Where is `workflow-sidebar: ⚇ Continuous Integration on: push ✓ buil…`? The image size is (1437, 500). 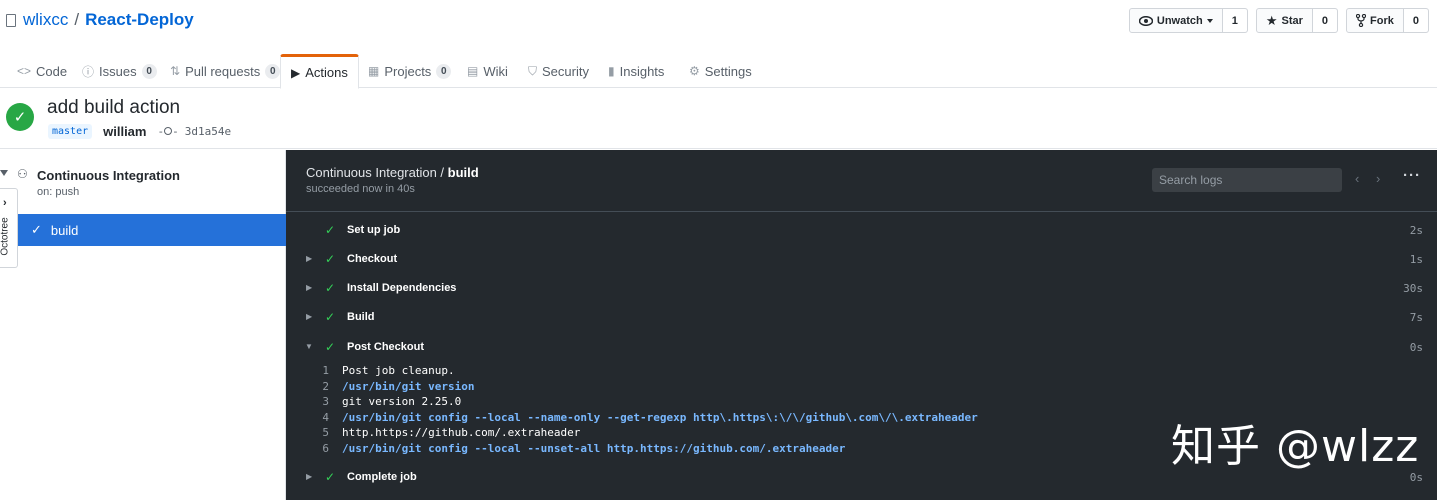 workflow-sidebar: ⚇ Continuous Integration on: push ✓ buil… is located at coordinates (143, 325).